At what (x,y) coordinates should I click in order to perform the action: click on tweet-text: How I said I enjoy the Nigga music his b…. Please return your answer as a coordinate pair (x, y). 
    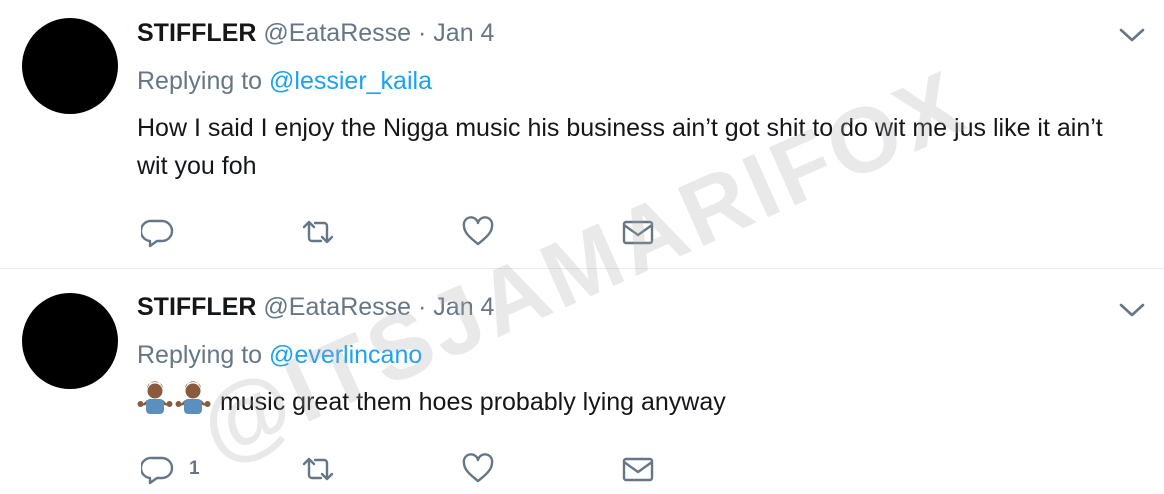
    Looking at the image, I should click on (620, 147).